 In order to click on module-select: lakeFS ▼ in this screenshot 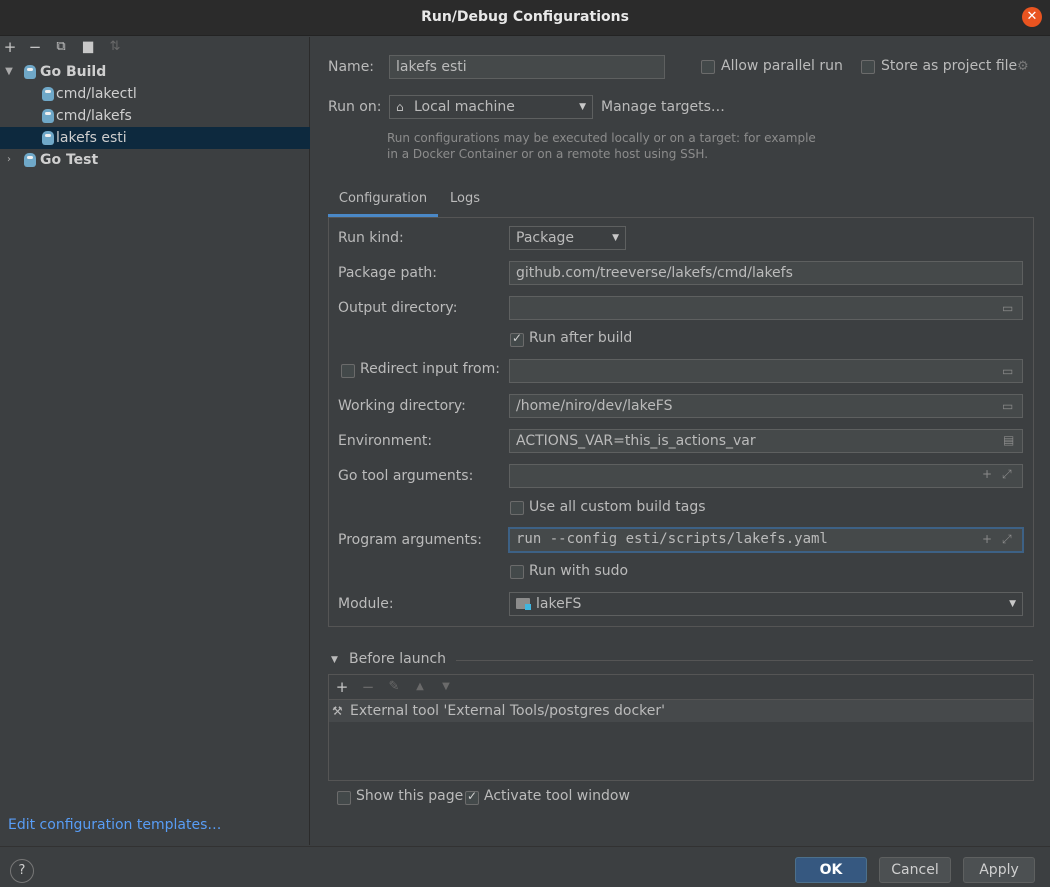, I will do `click(766, 604)`.